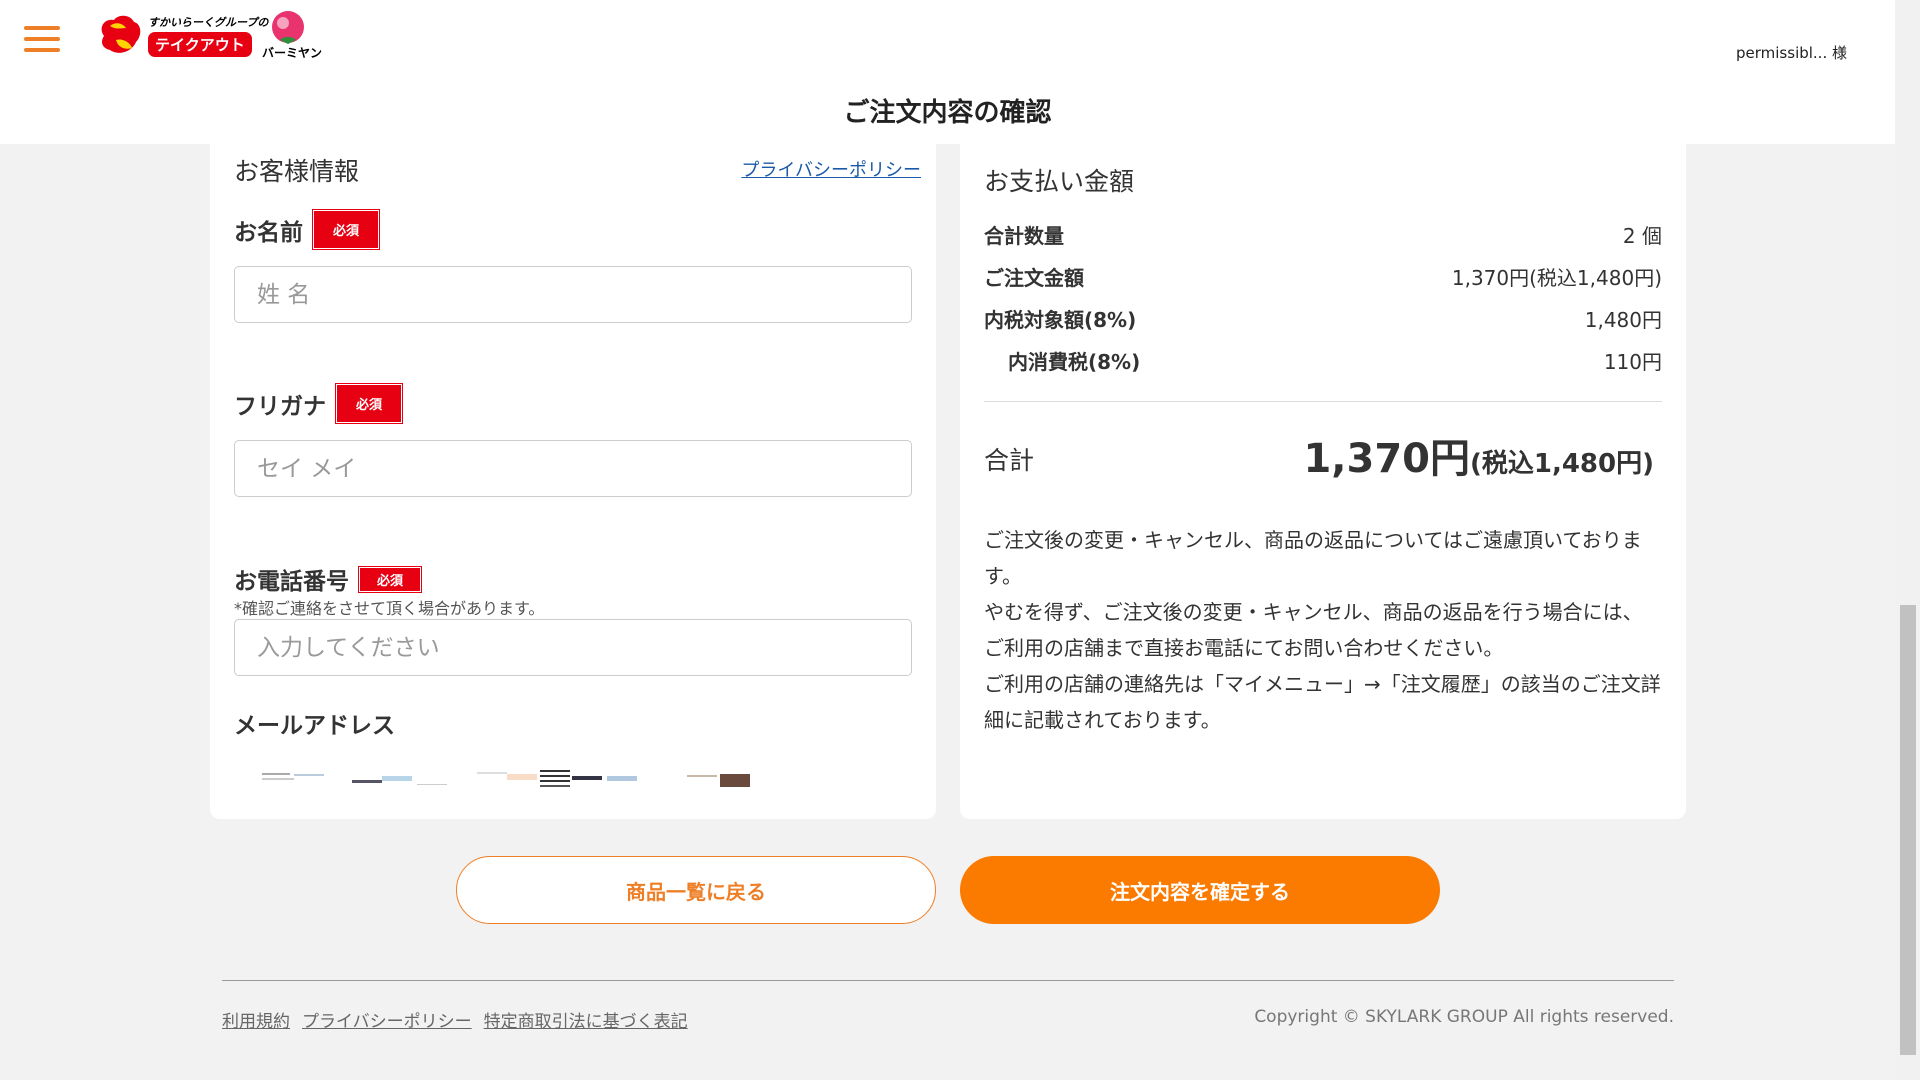 The height and width of the screenshot is (1080, 1920). I want to click on summary-row-order-amount: ご注文金額 1,370円(税込1,480円), so click(1323, 277).